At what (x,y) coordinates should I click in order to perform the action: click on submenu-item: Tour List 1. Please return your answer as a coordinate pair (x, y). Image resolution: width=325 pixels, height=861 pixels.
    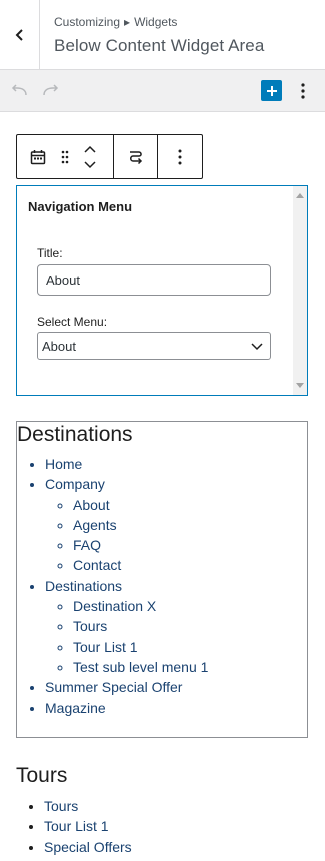
    Looking at the image, I should click on (140, 647).